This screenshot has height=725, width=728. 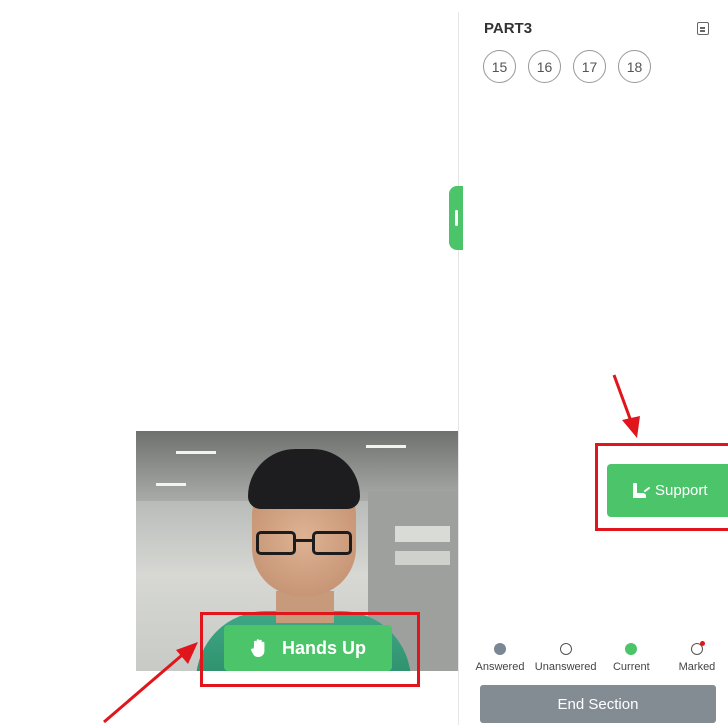 What do you see at coordinates (598, 657) in the screenshot?
I see `status-legend: Answered Unanswered Current Marked` at bounding box center [598, 657].